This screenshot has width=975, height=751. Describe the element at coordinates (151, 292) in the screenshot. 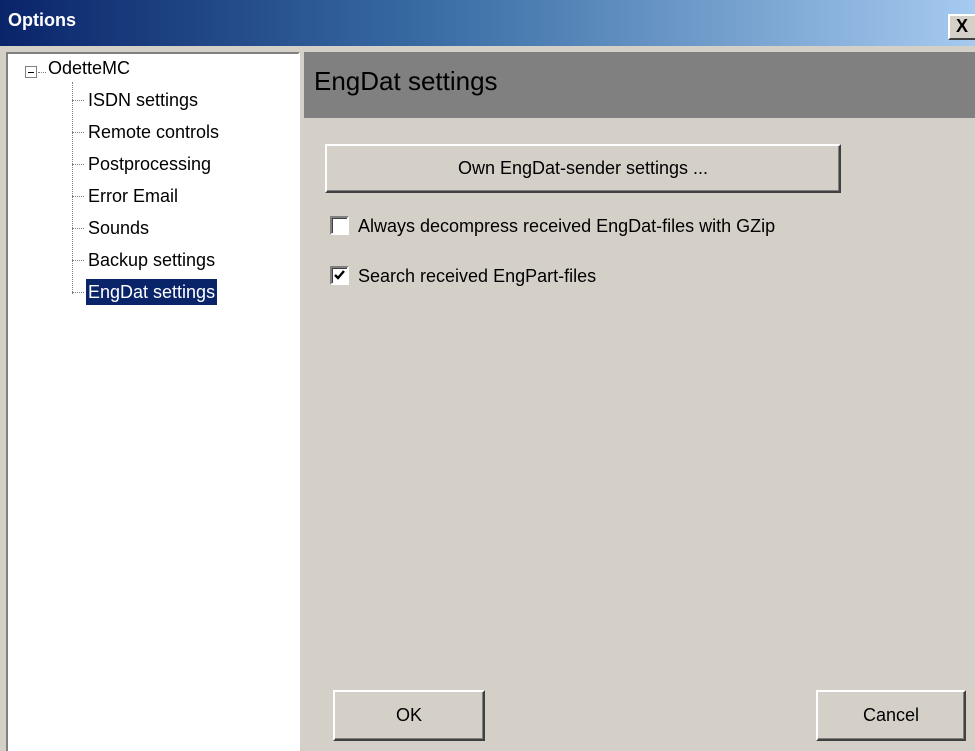

I see `tree-item-engdat-settings: EngDat settings` at that location.